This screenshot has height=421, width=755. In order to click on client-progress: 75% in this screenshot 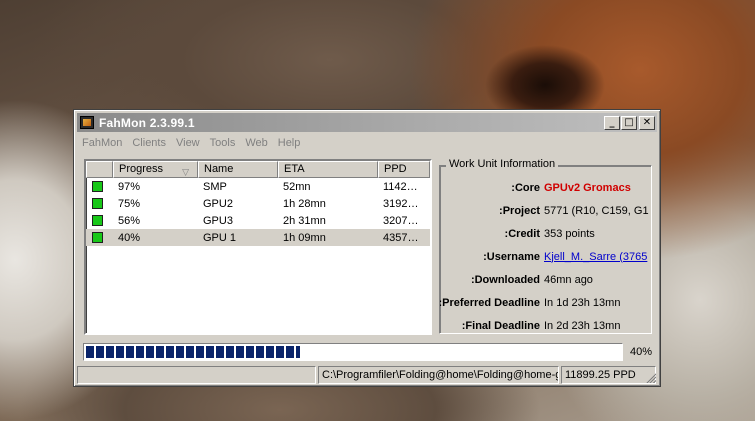, I will do `click(129, 203)`.